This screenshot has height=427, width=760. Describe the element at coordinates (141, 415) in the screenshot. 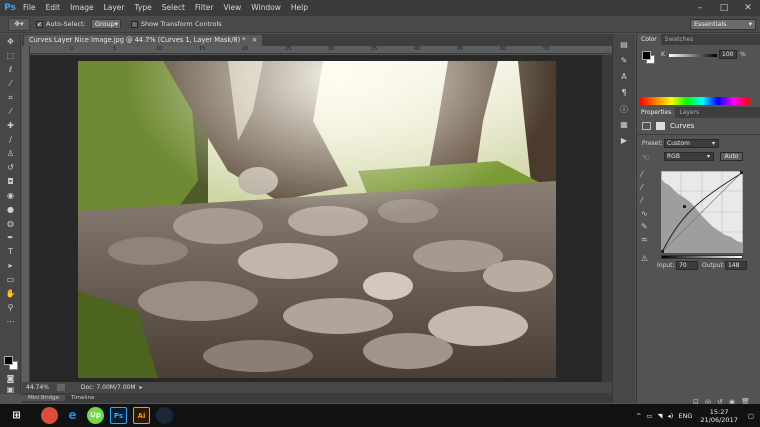

I see `illustrator-taskbar-icon: Ai` at that location.